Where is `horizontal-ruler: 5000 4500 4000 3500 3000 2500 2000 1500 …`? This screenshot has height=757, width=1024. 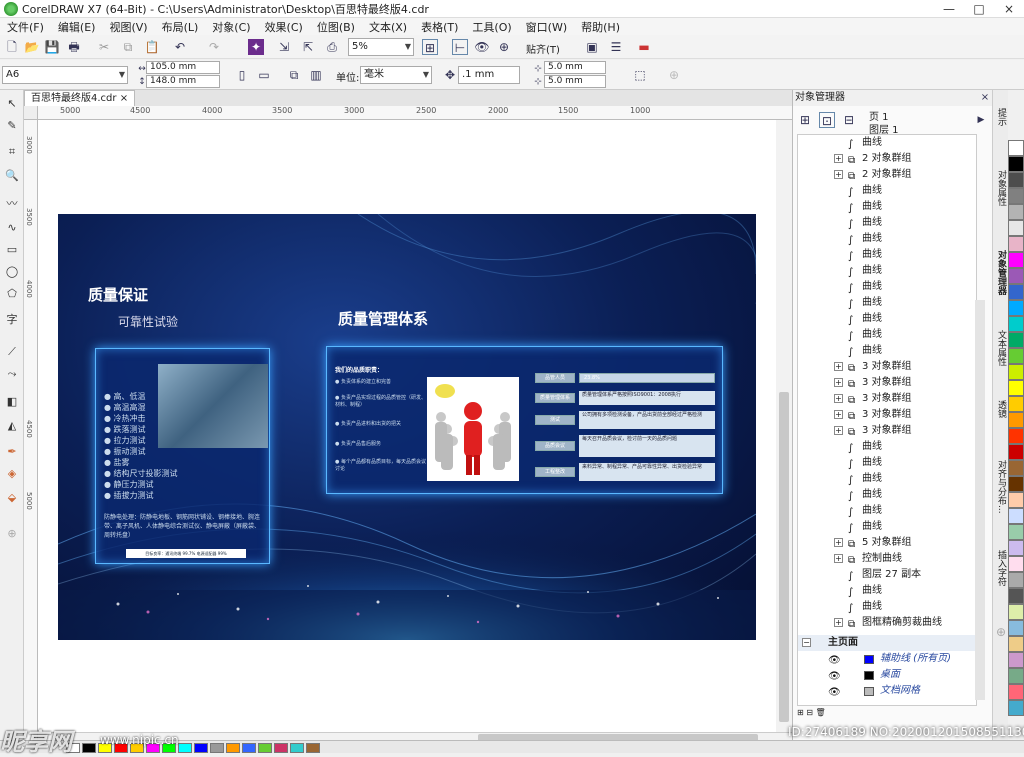 horizontal-ruler: 5000 4500 4000 3500 3000 2500 2000 1500 … is located at coordinates (415, 113).